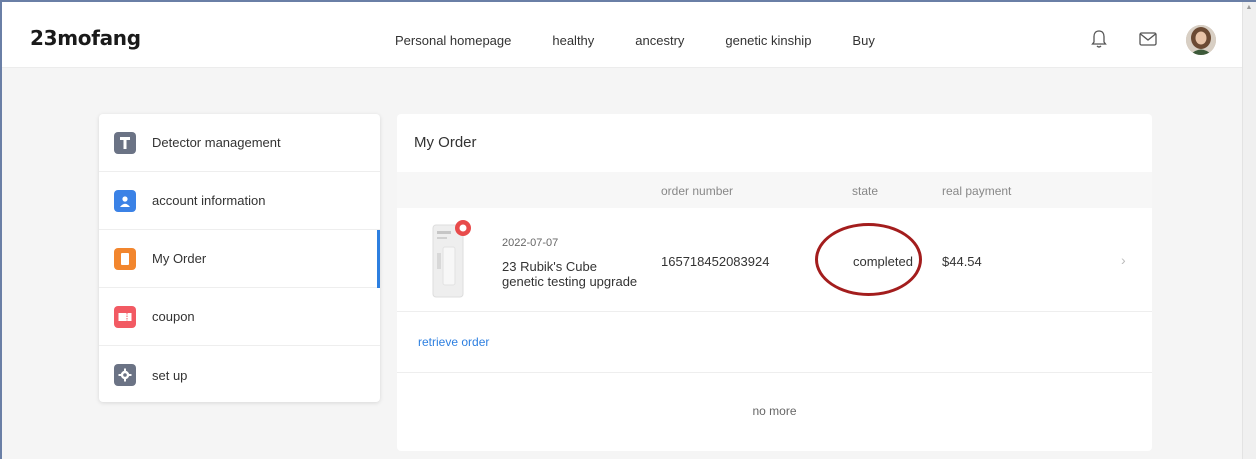  I want to click on bell-icon, so click(1099, 39).